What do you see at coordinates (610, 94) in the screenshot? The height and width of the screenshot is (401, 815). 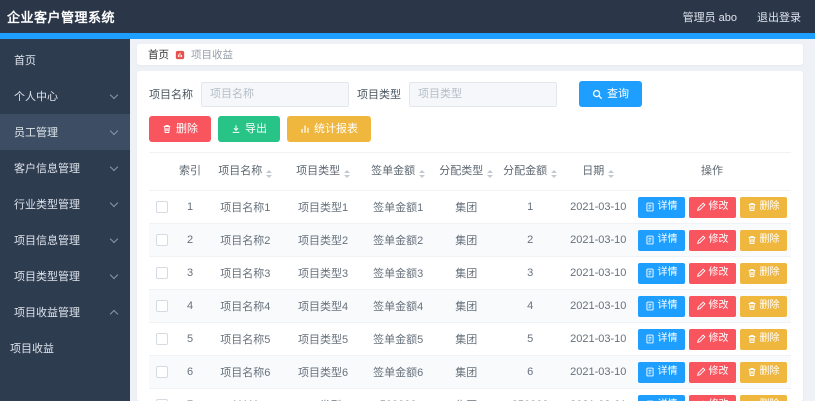 I see `search-button: 查询` at bounding box center [610, 94].